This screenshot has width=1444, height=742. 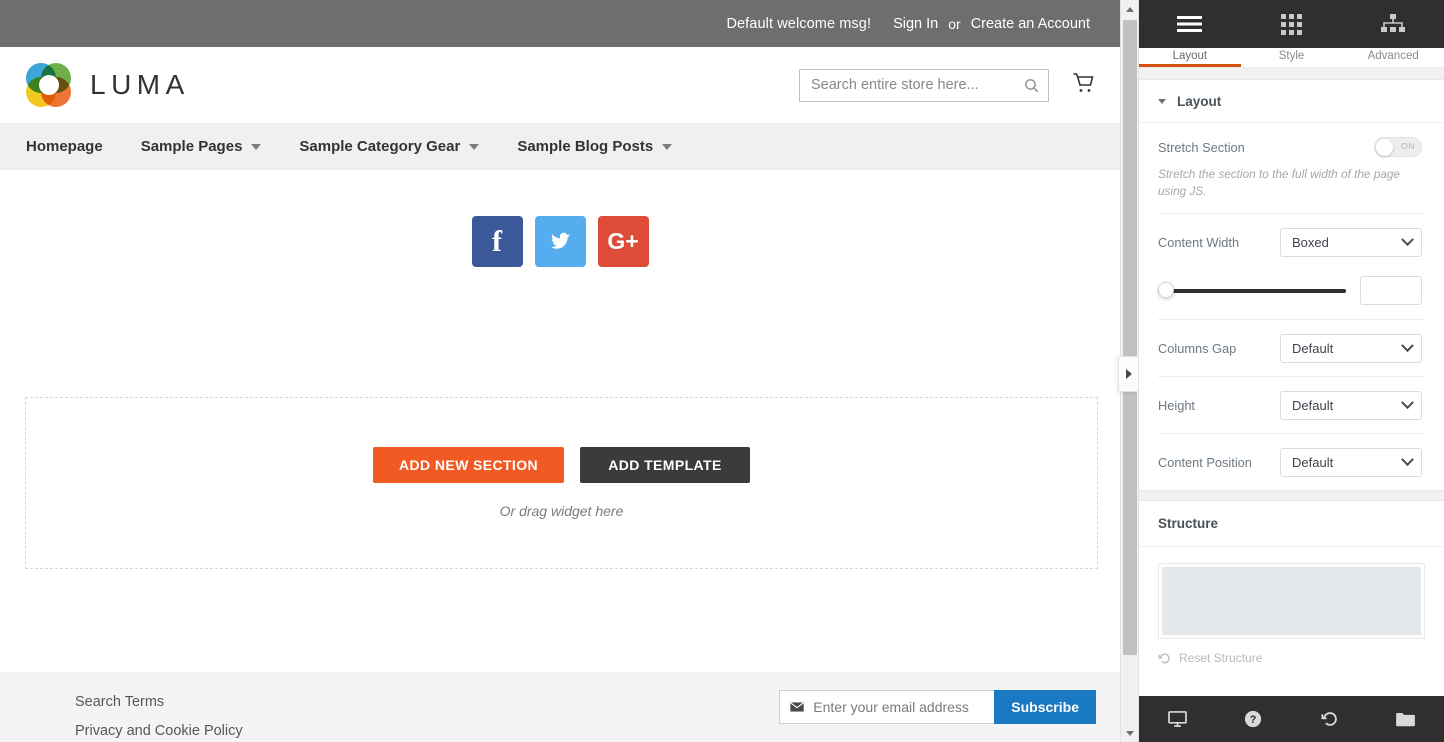 I want to click on content-position-label: Content Position, so click(x=1205, y=463).